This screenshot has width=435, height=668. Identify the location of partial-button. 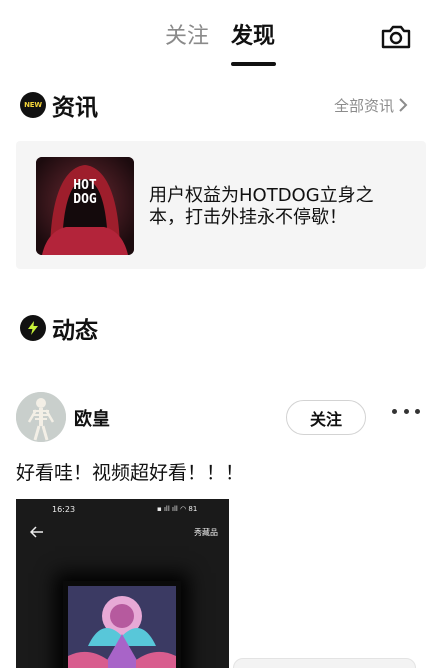
(324, 663).